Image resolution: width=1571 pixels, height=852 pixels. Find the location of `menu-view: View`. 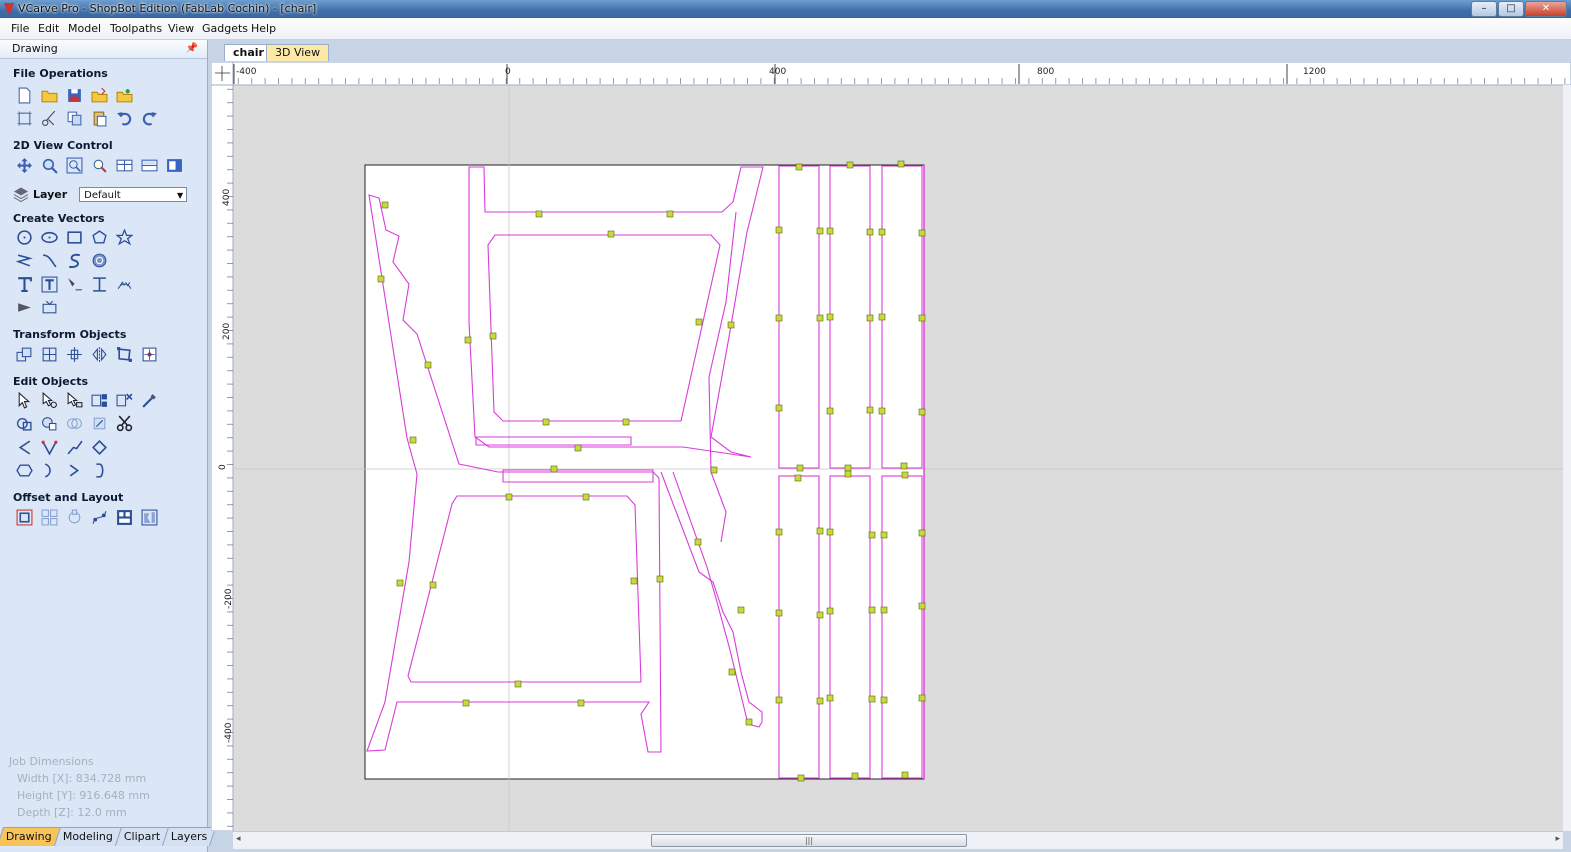

menu-view: View is located at coordinates (181, 28).